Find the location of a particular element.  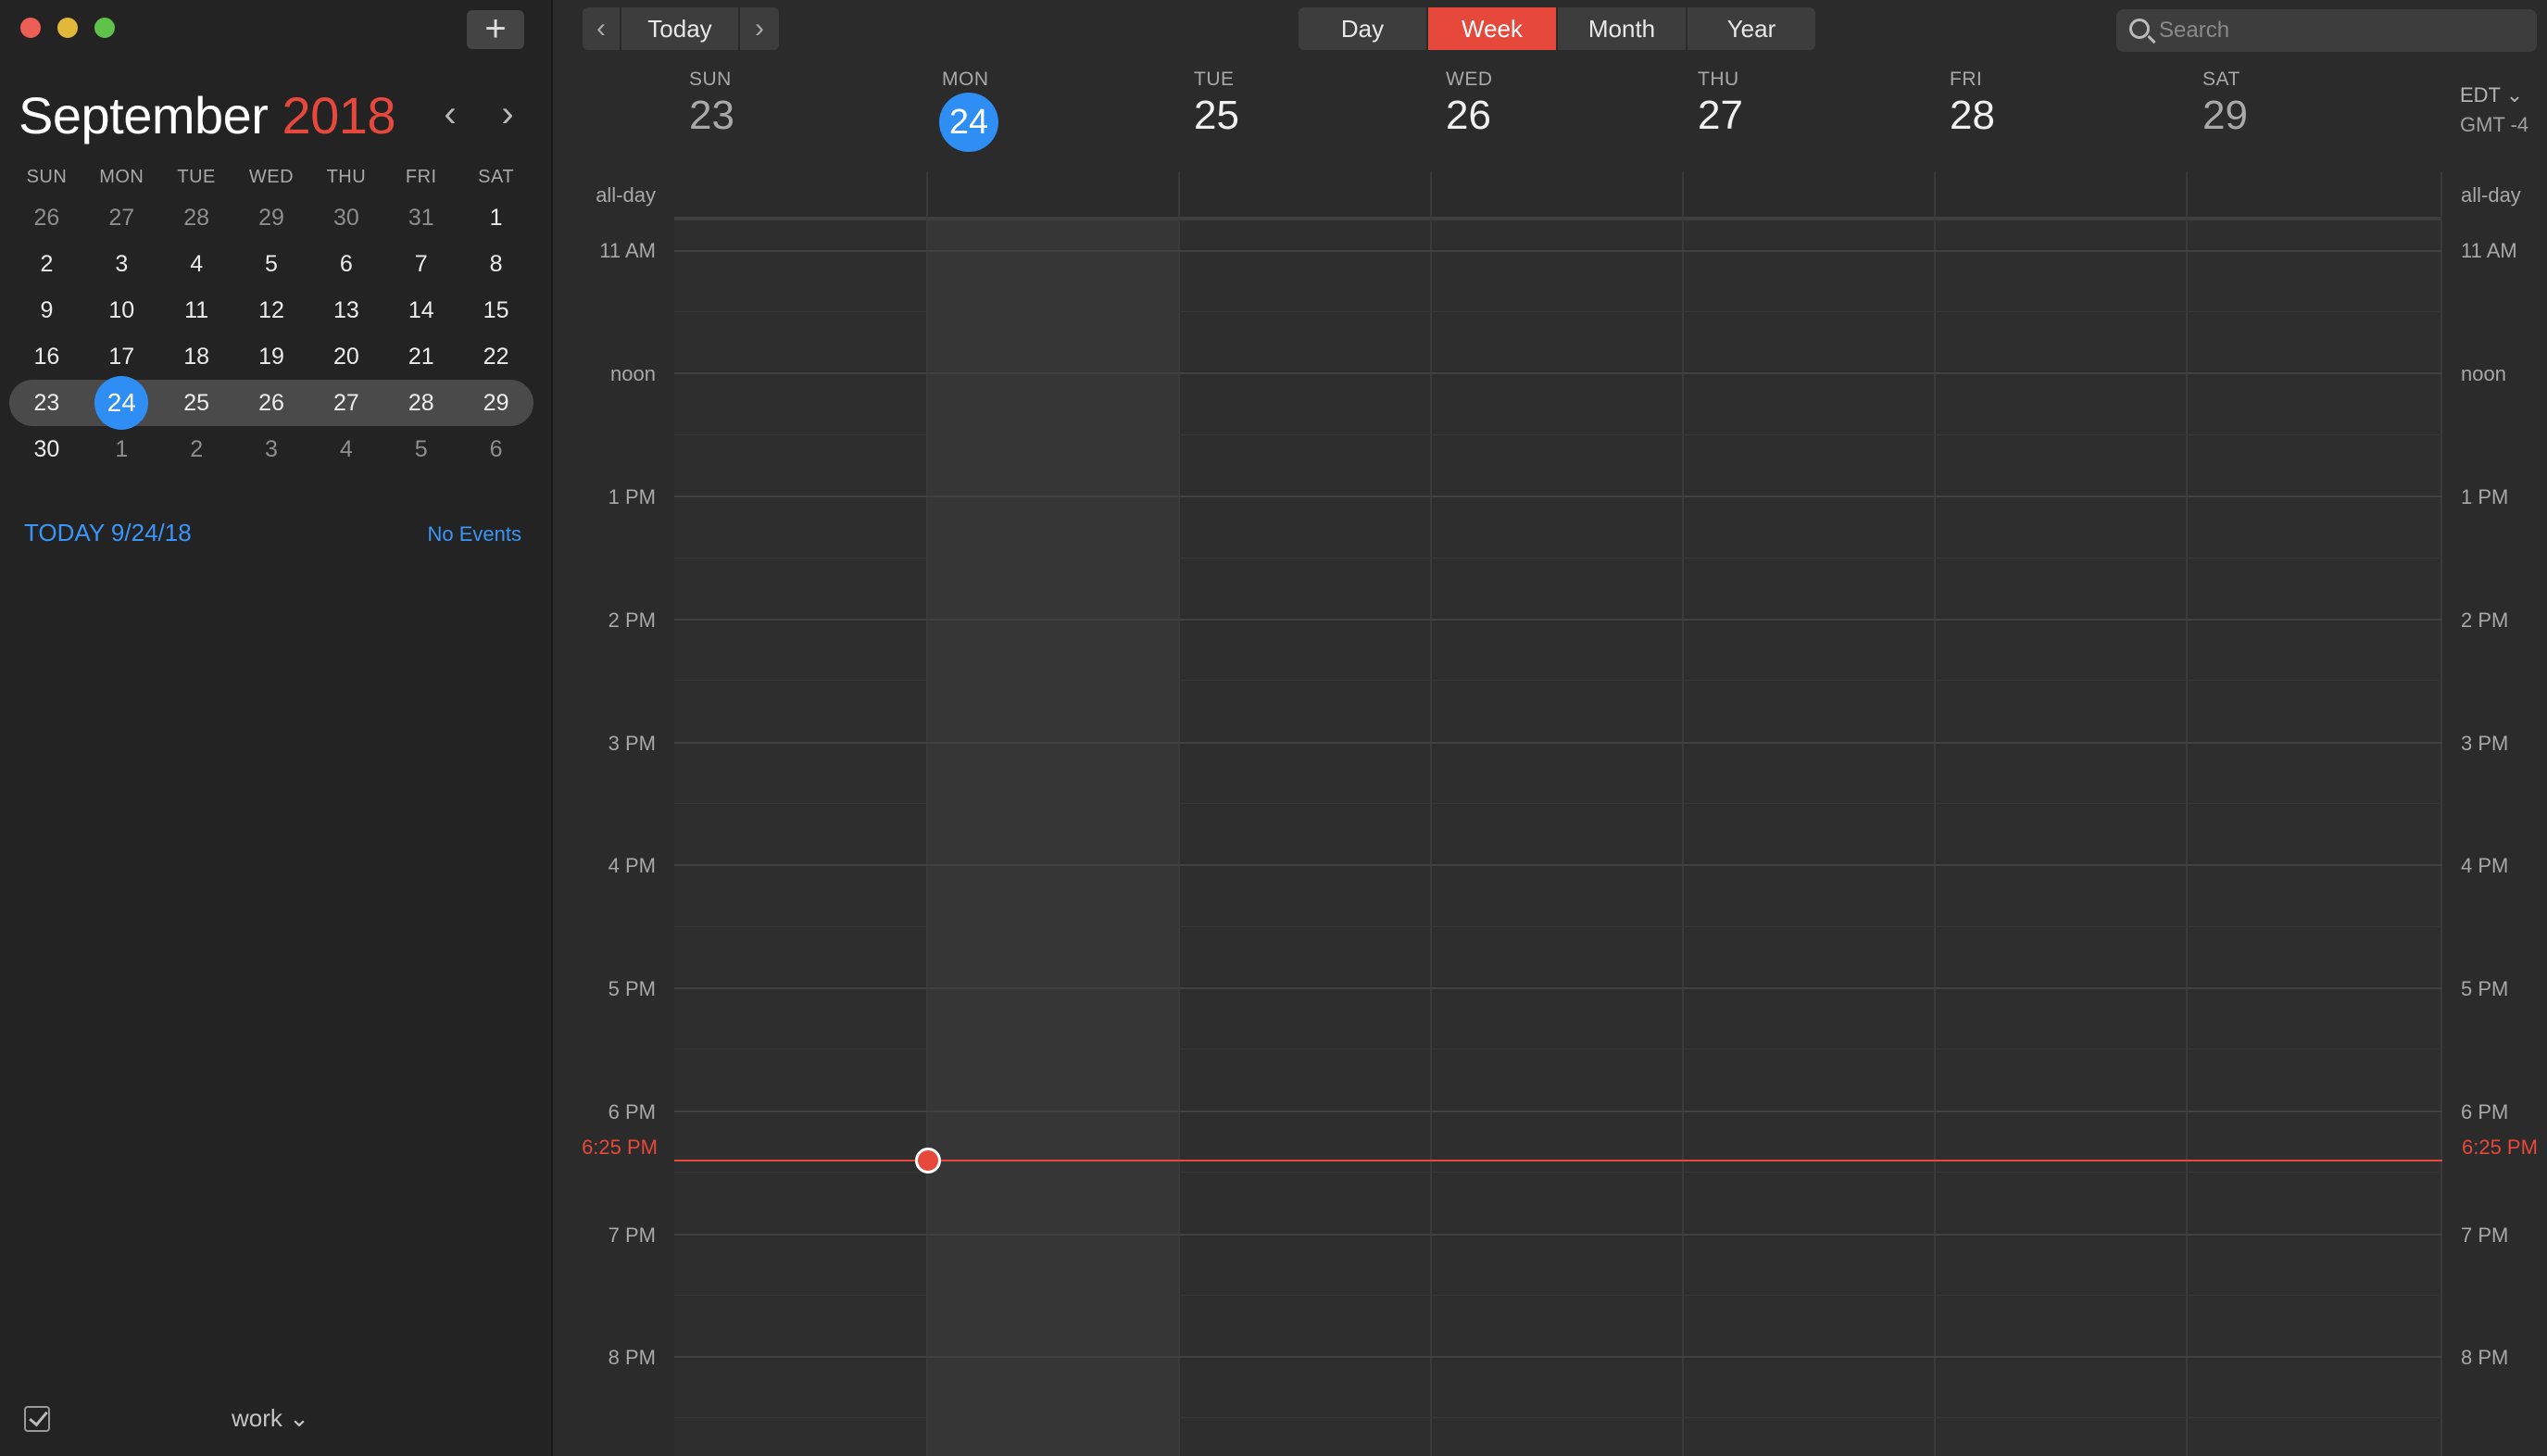

mini-day: 29 is located at coordinates (495, 403).